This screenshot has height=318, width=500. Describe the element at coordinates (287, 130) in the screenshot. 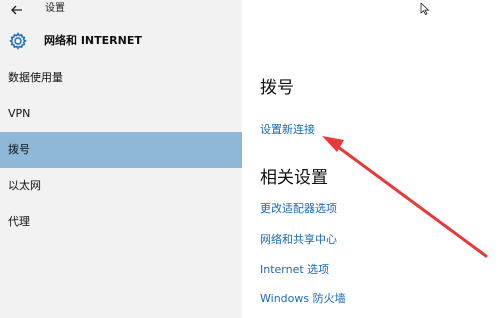

I see `setup-new-connection-link: 设置新连接` at that location.